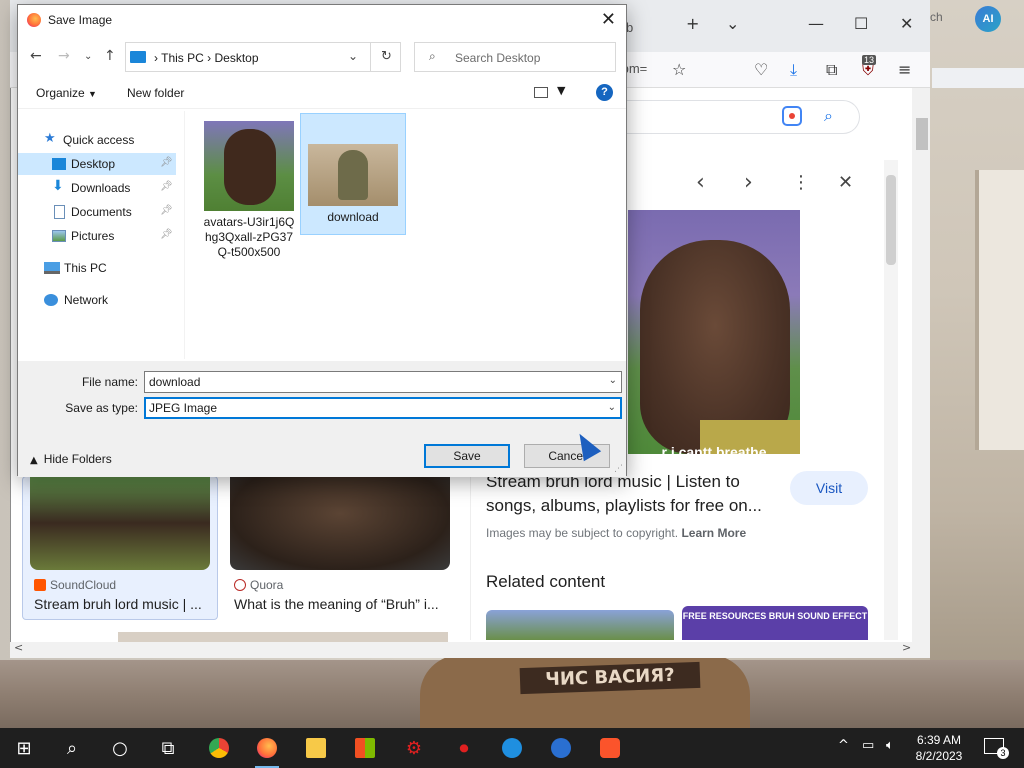  I want to click on close-panel-icon: ✕, so click(845, 182).